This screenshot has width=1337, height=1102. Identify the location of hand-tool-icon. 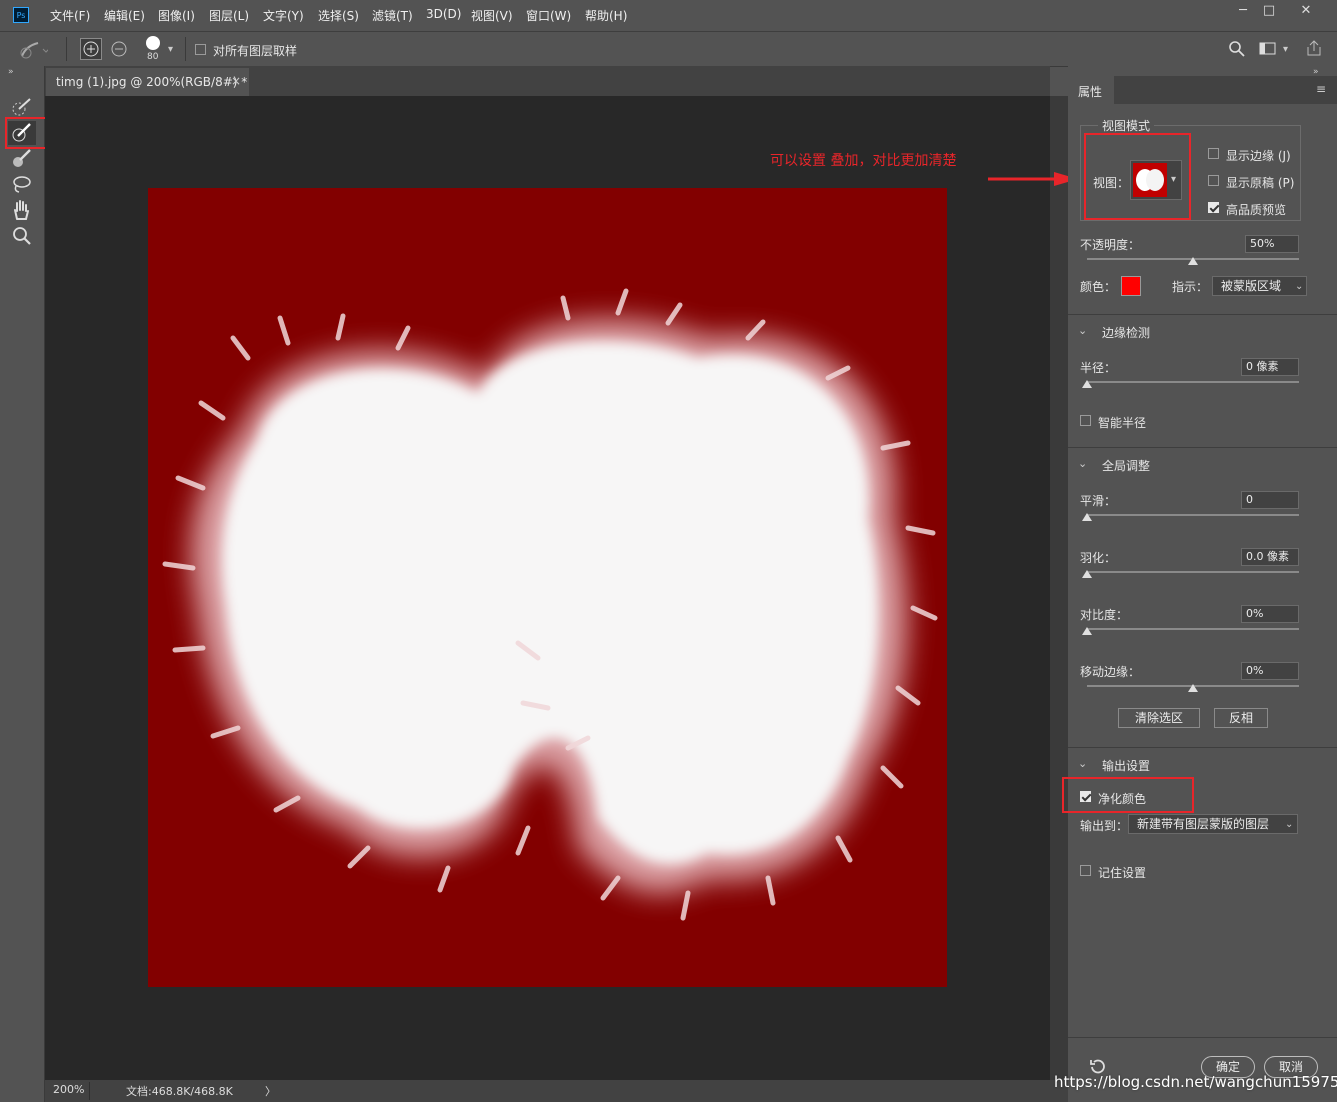
(22, 211).